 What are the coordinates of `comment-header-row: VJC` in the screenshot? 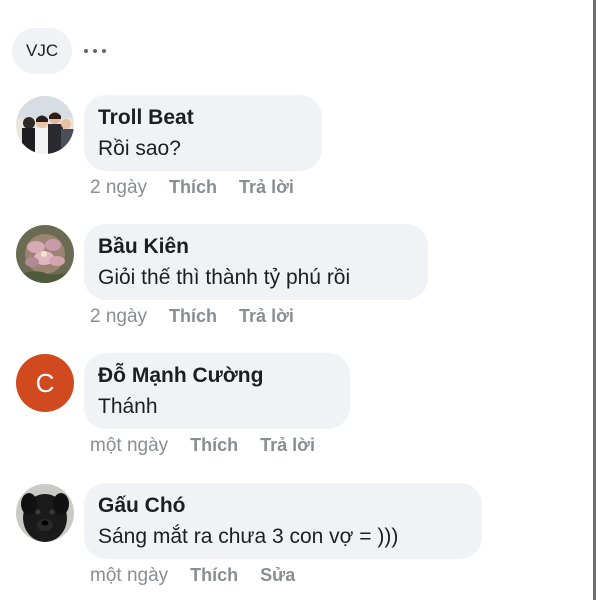 It's located at (59, 51).